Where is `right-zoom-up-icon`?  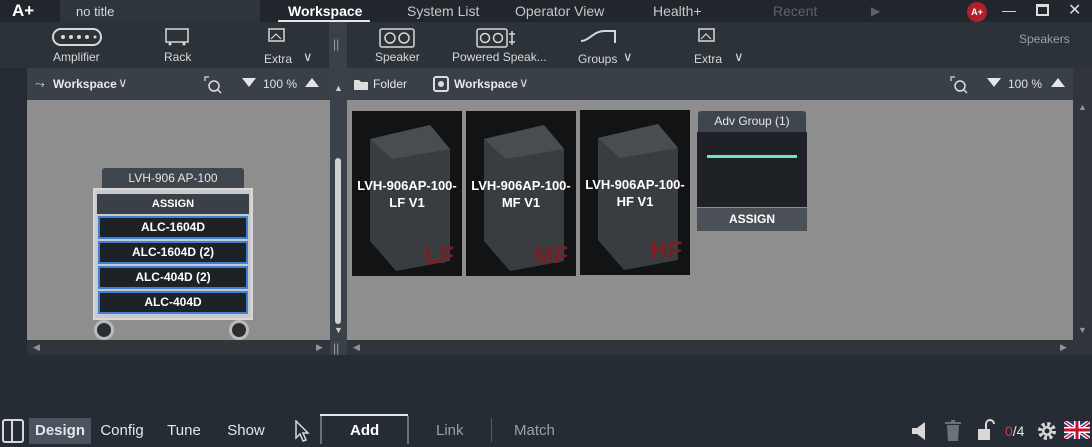 right-zoom-up-icon is located at coordinates (1058, 82).